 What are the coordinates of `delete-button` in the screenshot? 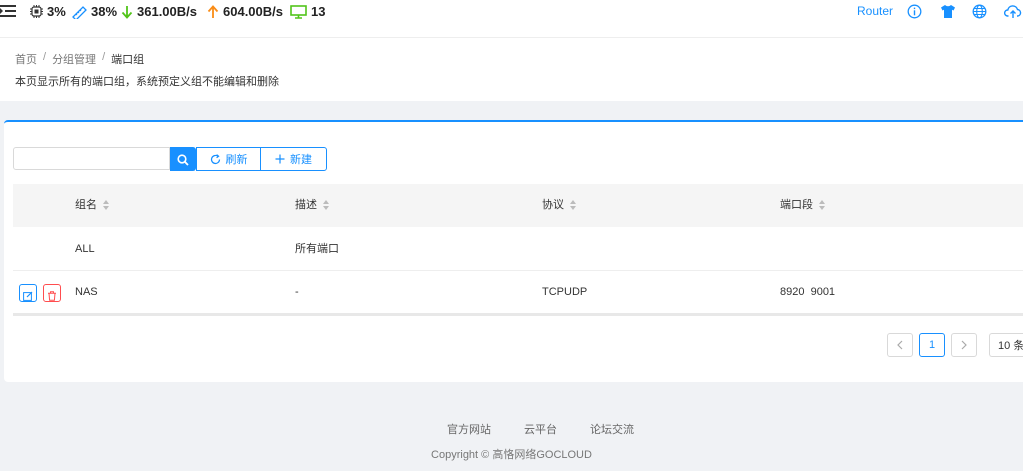 It's located at (52, 293).